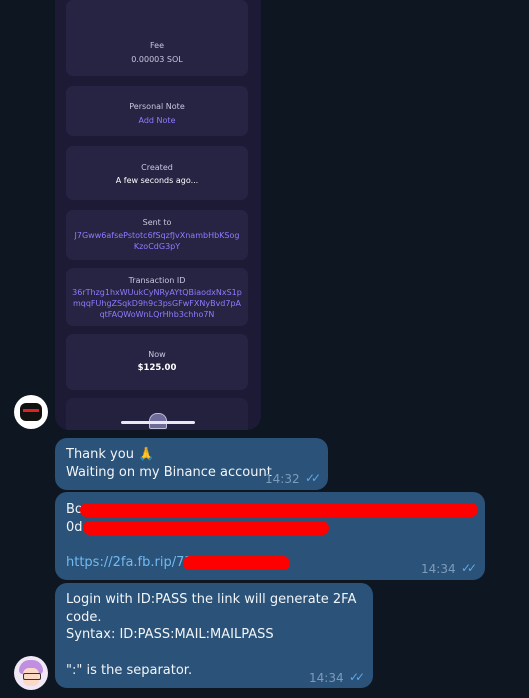 Image resolution: width=529 pixels, height=698 pixels. I want to click on created-label: Created, so click(157, 167).